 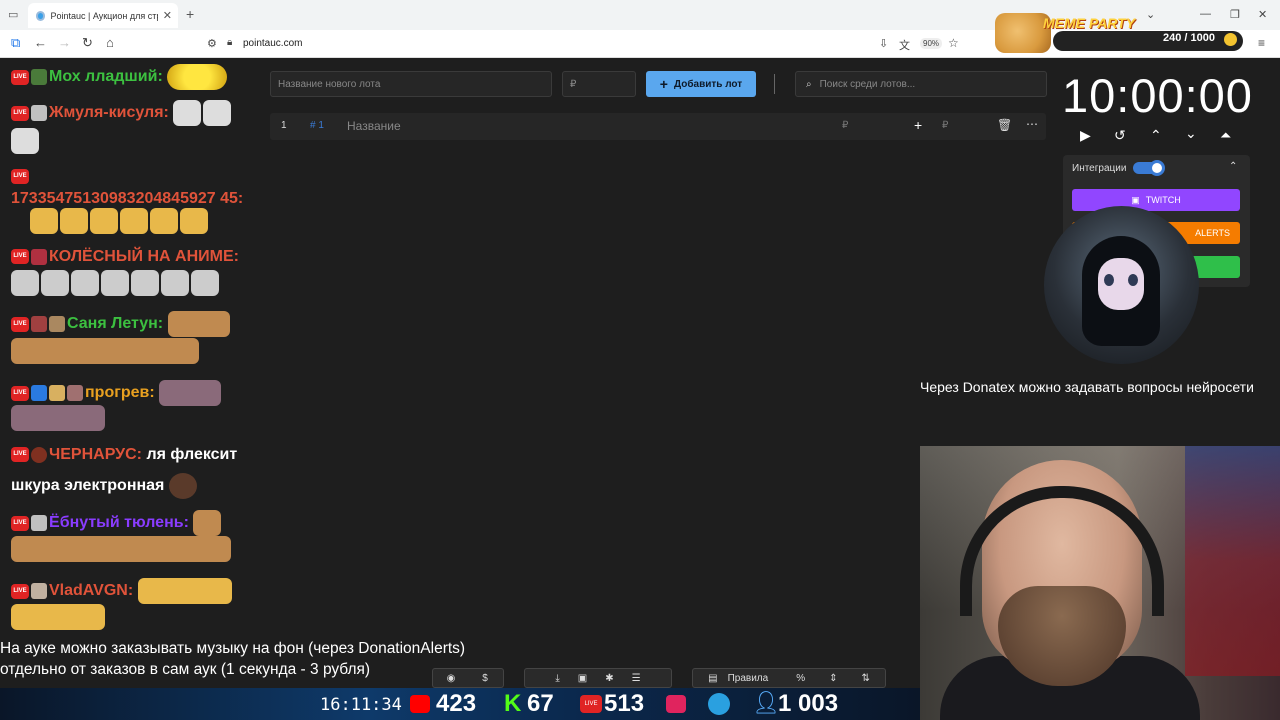 I want to click on menu-icon: ≡, so click(x=1261, y=43).